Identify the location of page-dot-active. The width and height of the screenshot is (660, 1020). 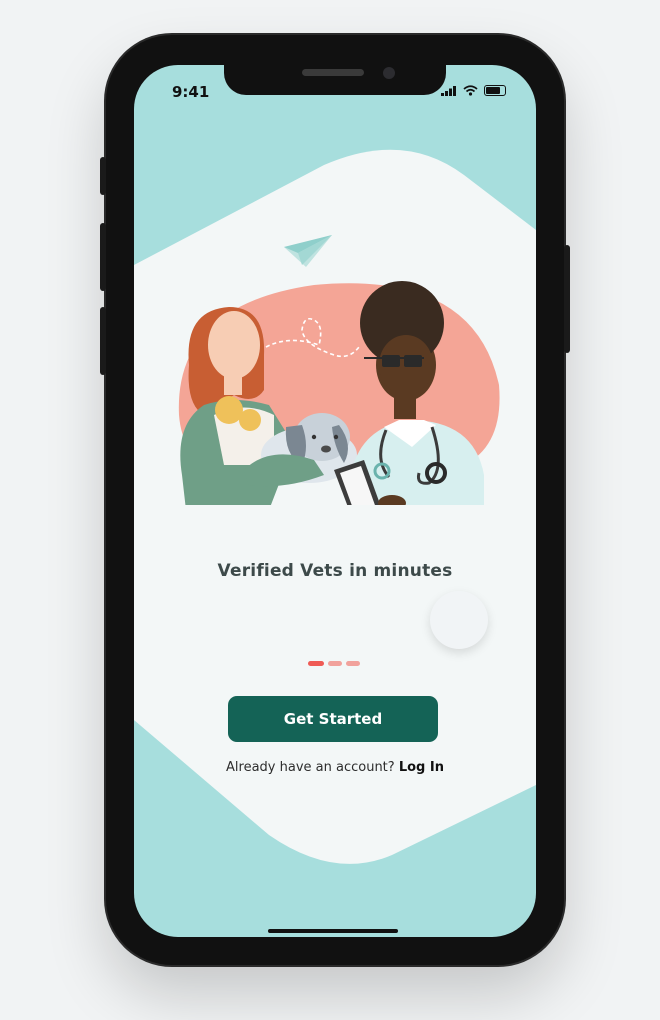
(316, 663).